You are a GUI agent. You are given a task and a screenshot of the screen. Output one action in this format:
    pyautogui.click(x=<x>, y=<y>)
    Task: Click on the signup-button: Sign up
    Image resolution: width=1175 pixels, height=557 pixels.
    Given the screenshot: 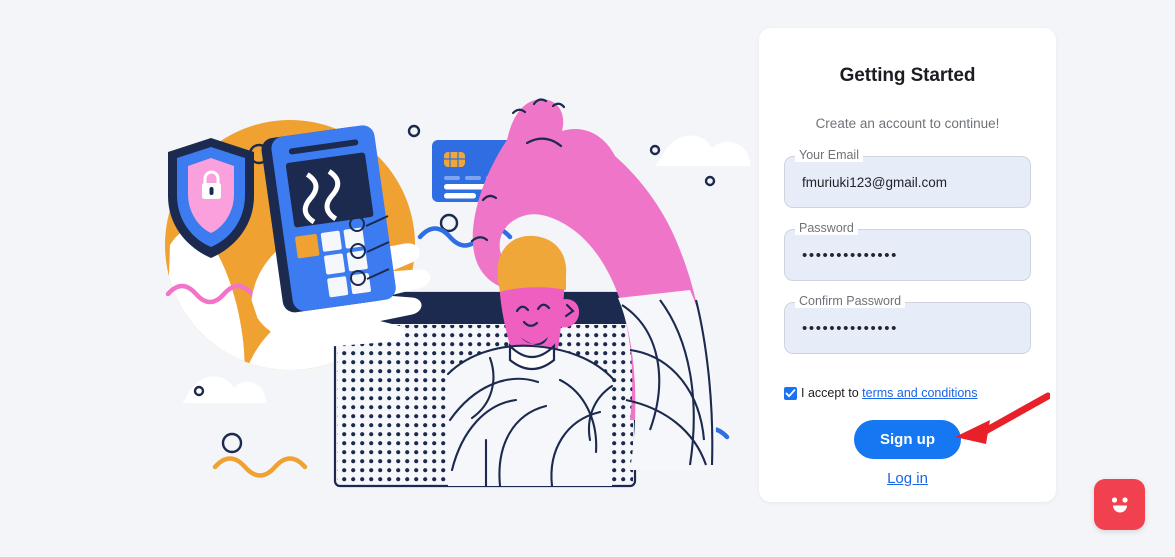 What is the action you would take?
    pyautogui.click(x=907, y=439)
    